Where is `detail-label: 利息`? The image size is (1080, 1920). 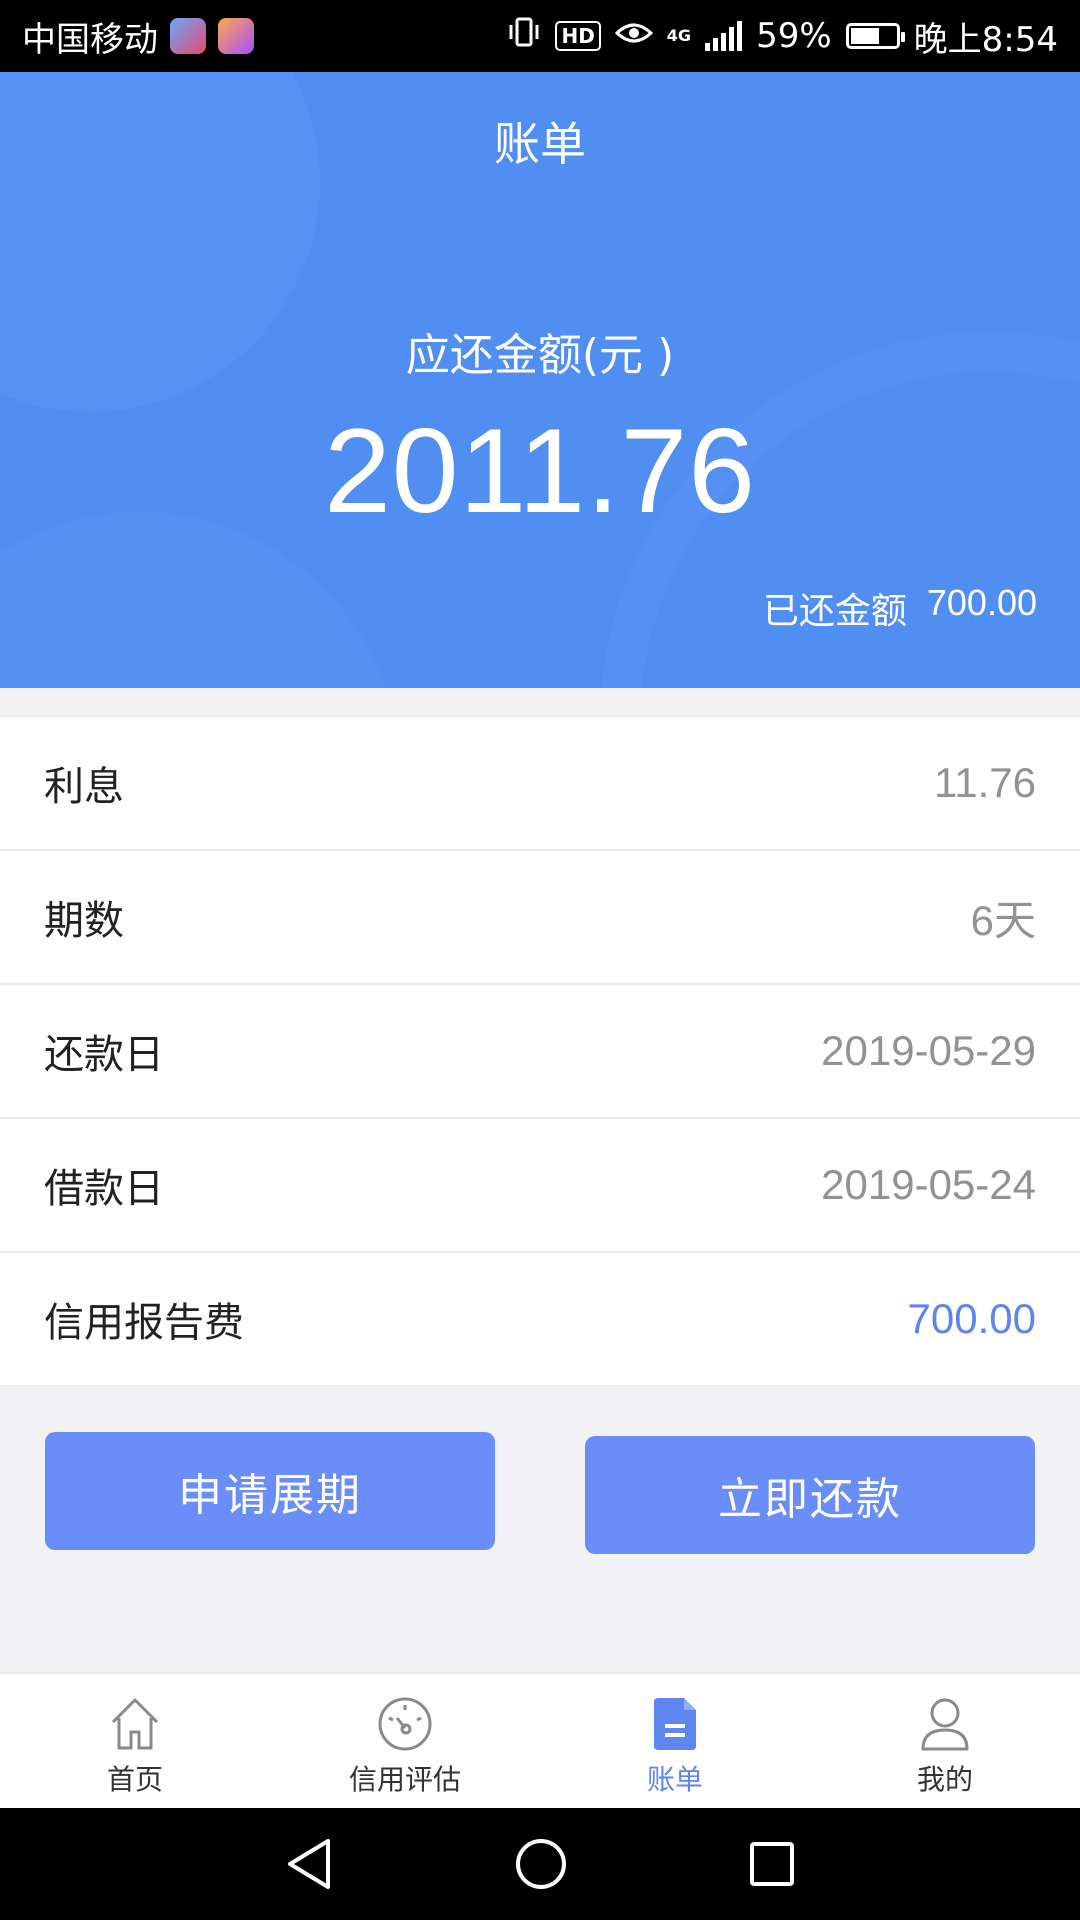 detail-label: 利息 is located at coordinates (84, 787).